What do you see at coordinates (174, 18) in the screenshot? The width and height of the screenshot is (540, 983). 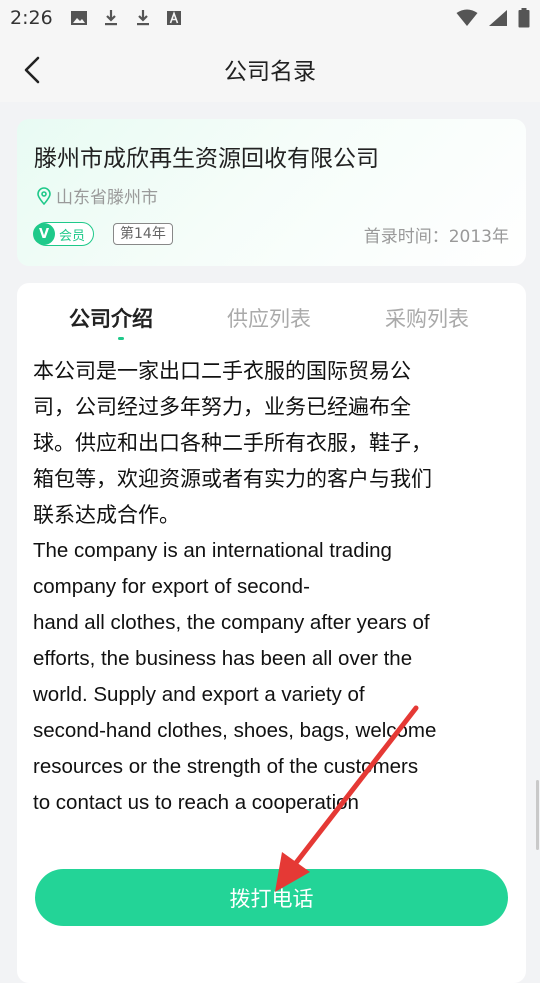 I see `text-a-icon` at bounding box center [174, 18].